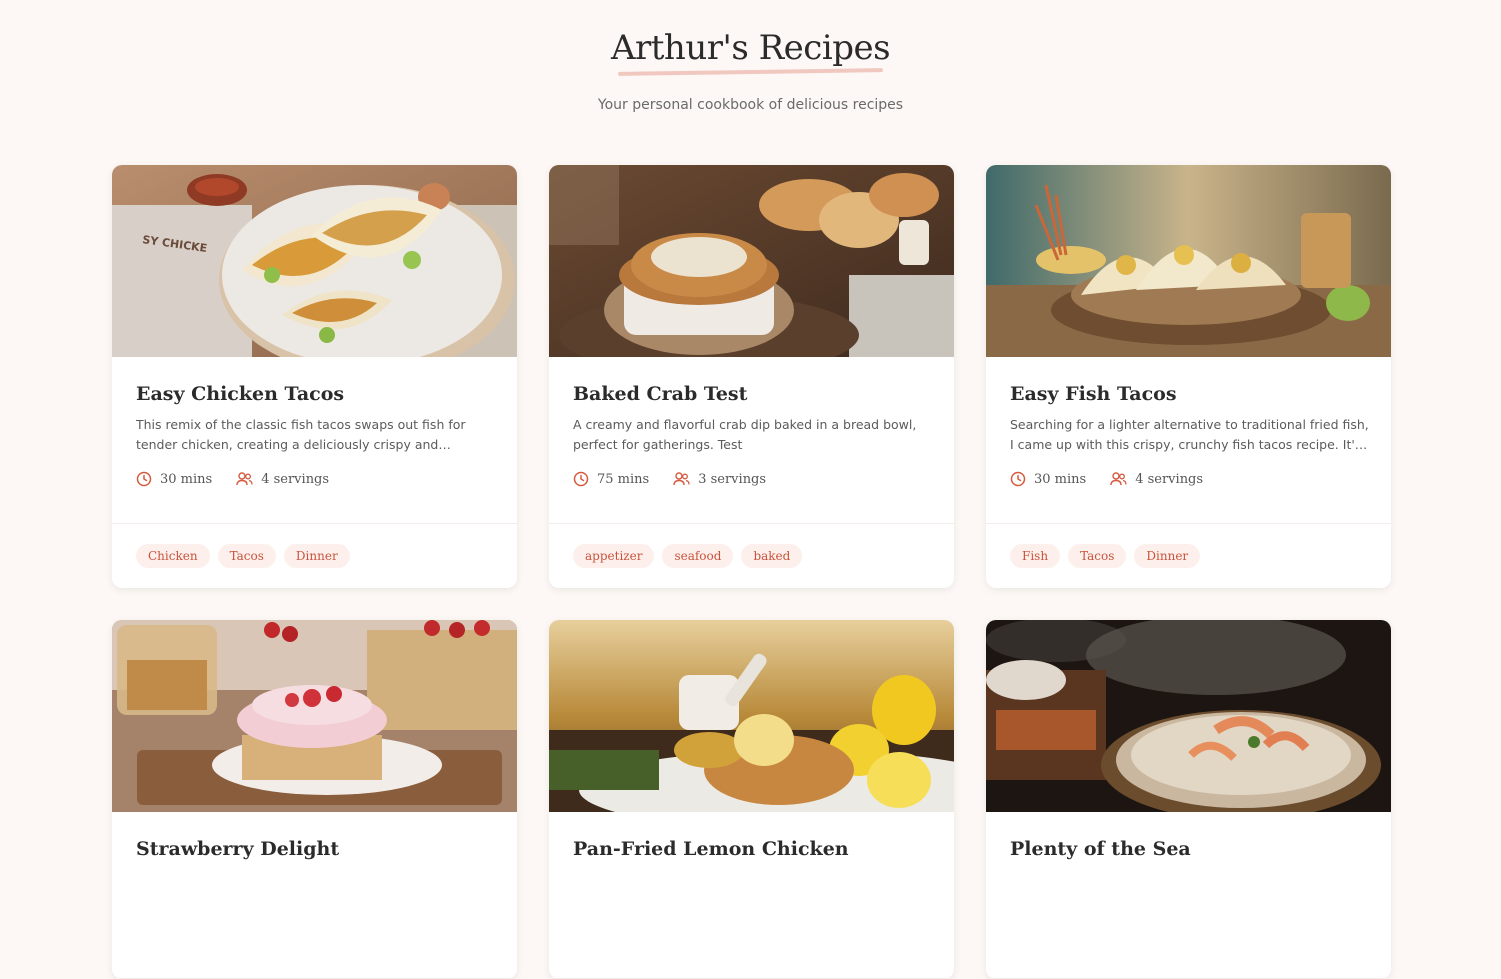 This screenshot has height=979, width=1501. What do you see at coordinates (711, 849) in the screenshot?
I see `recipe-title: Pan-Fried Lemon Chicken` at bounding box center [711, 849].